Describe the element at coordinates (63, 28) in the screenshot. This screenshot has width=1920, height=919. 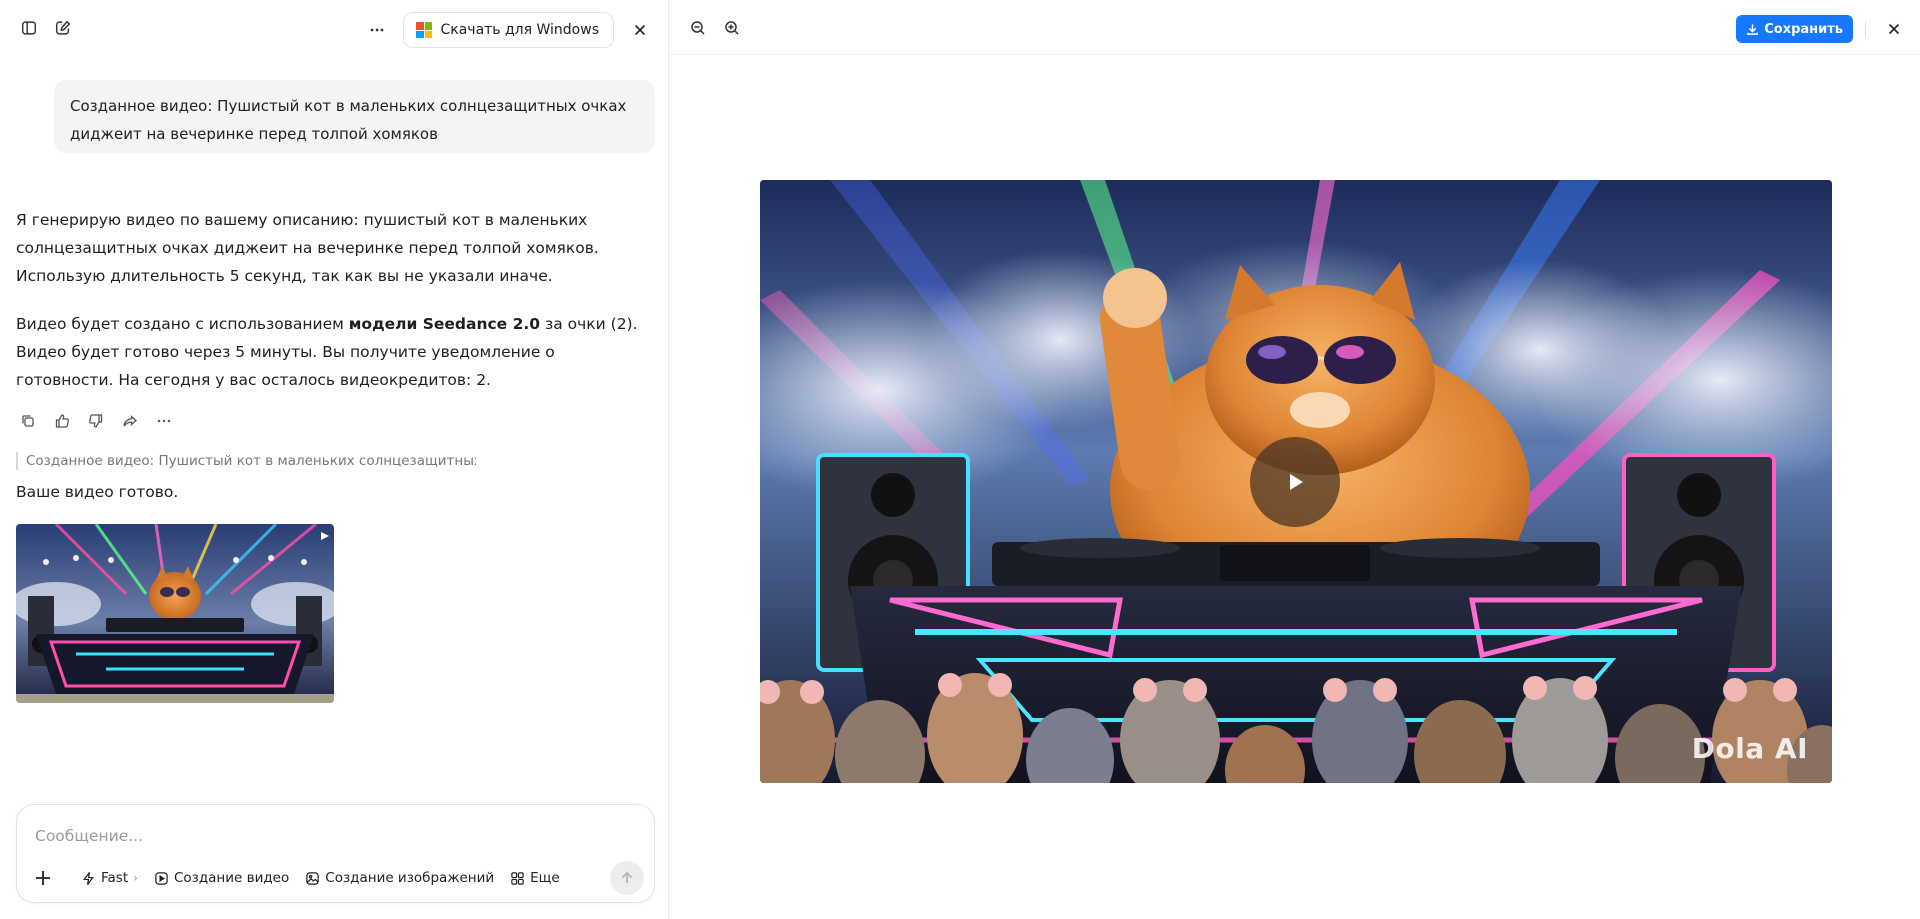
I see `new-chat-icon` at that location.